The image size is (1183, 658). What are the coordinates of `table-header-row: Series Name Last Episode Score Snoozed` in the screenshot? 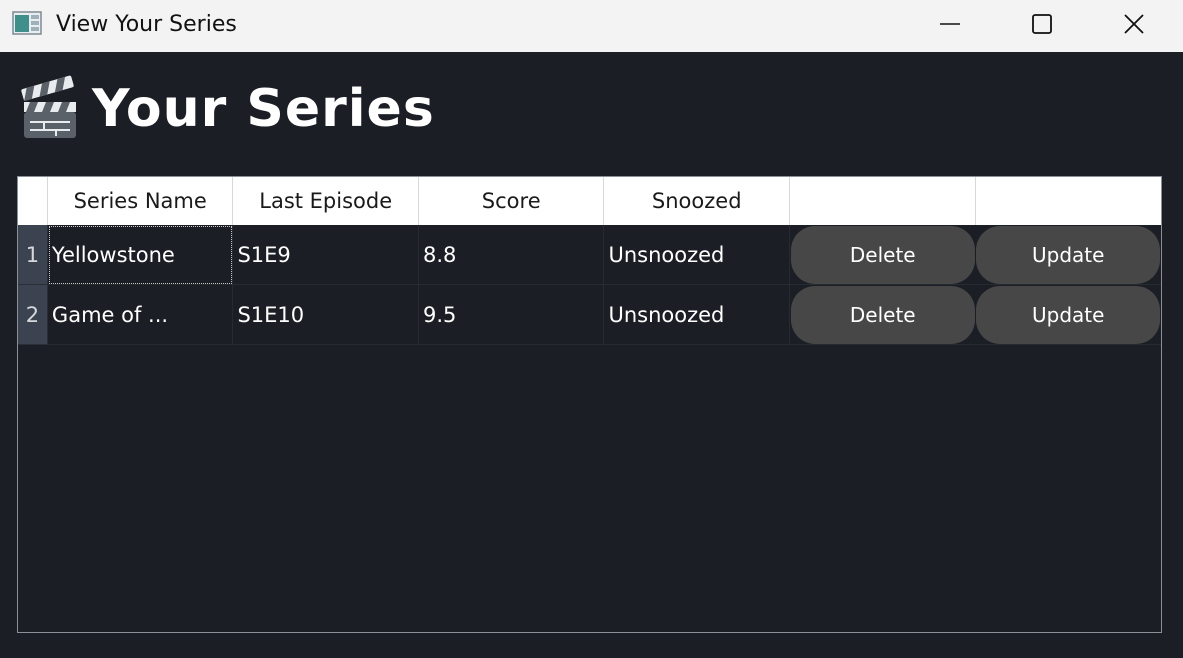 It's located at (589, 201).